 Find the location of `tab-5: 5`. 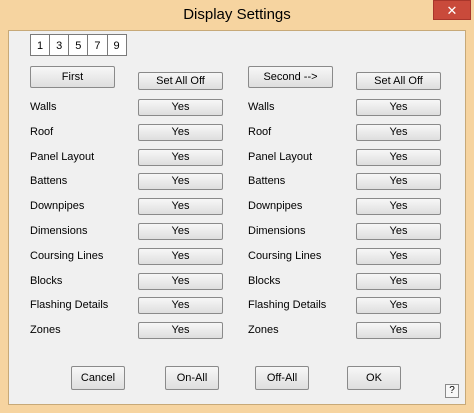

tab-5: 5 is located at coordinates (78, 45).